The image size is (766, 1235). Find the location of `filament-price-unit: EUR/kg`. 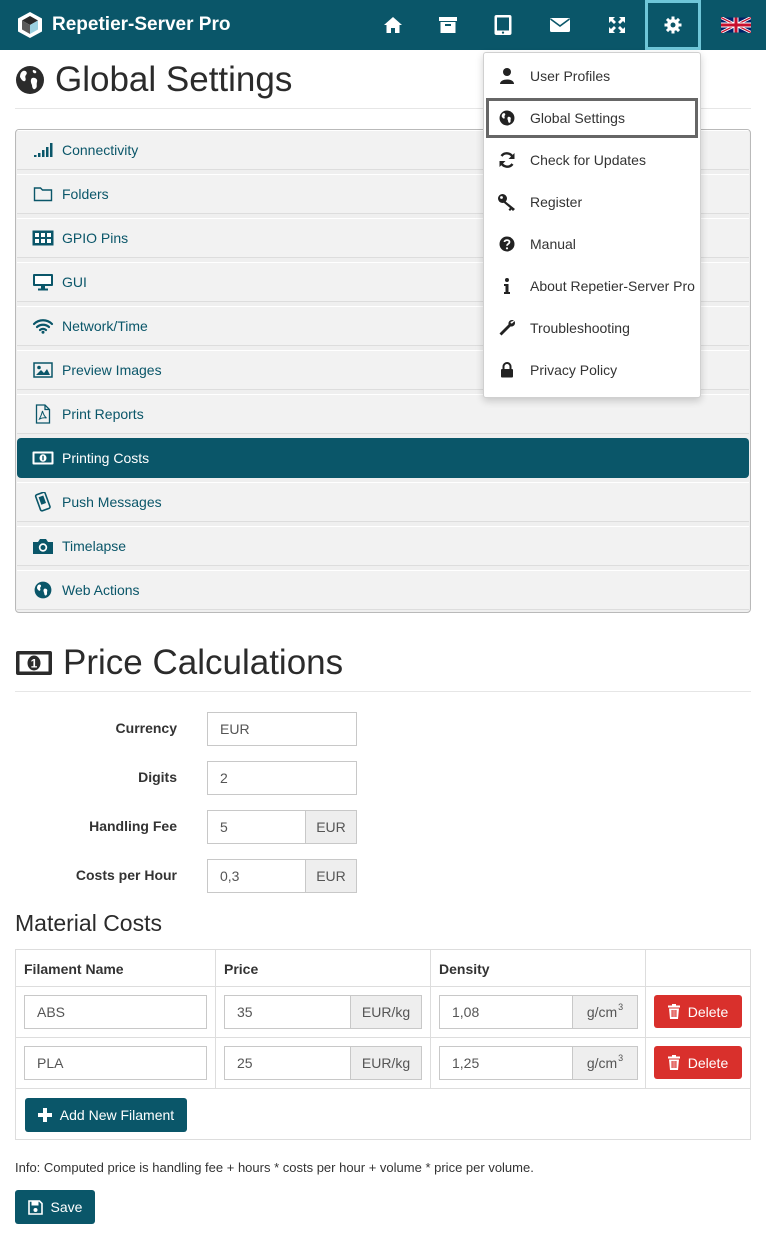

filament-price-unit: EUR/kg is located at coordinates (386, 1063).